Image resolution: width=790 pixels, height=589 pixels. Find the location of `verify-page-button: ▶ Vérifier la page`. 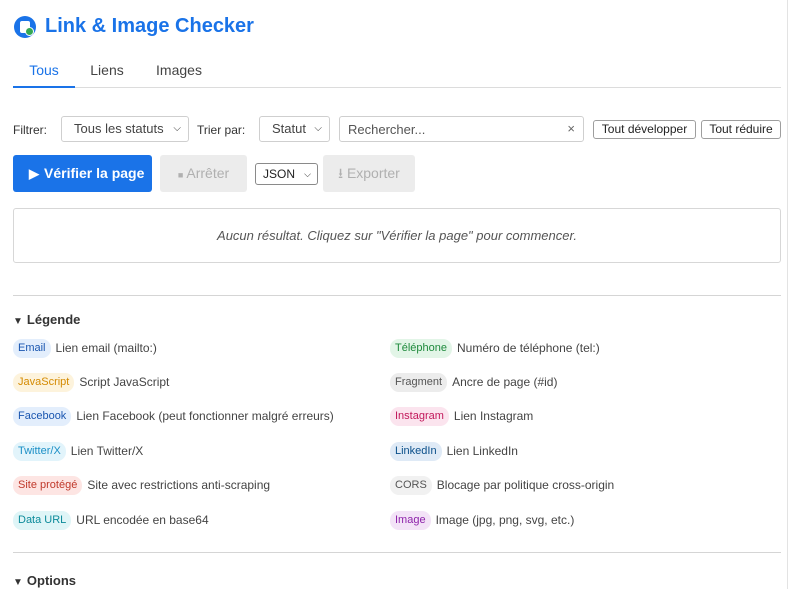

verify-page-button: ▶ Vérifier la page is located at coordinates (82, 173).